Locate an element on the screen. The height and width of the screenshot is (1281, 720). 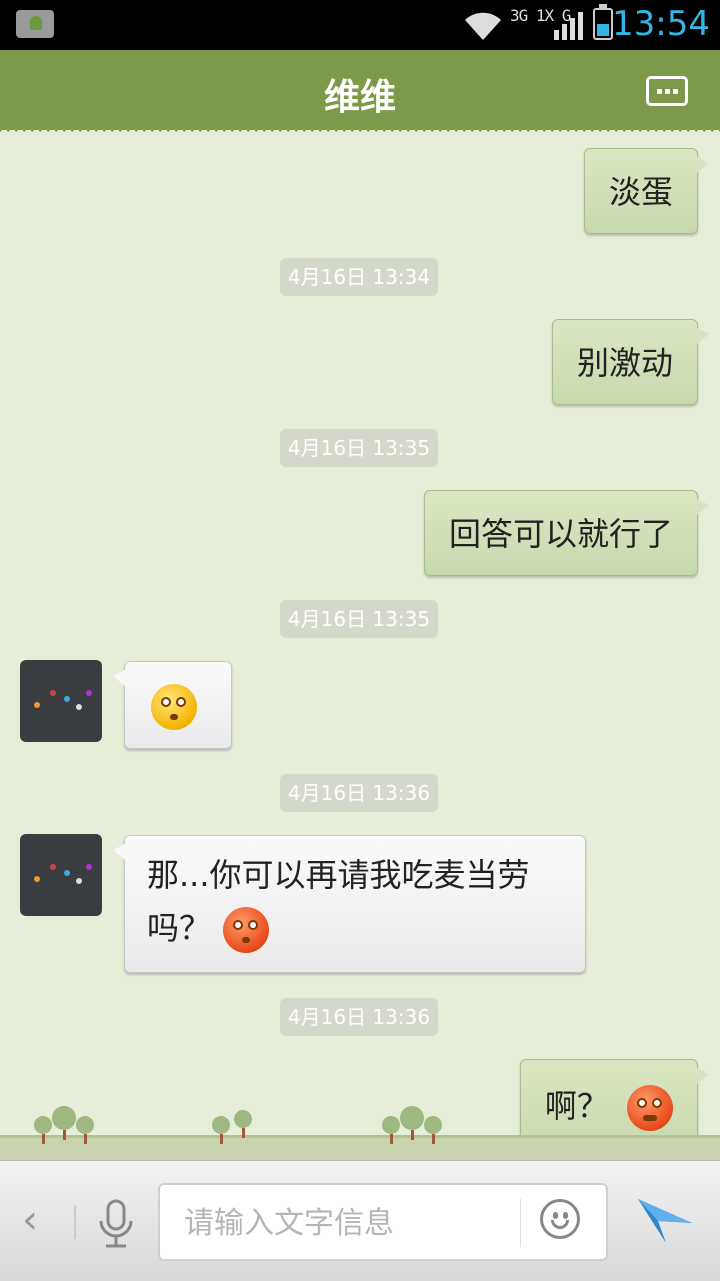
input-bar: ‹ is located at coordinates (360, 1220).